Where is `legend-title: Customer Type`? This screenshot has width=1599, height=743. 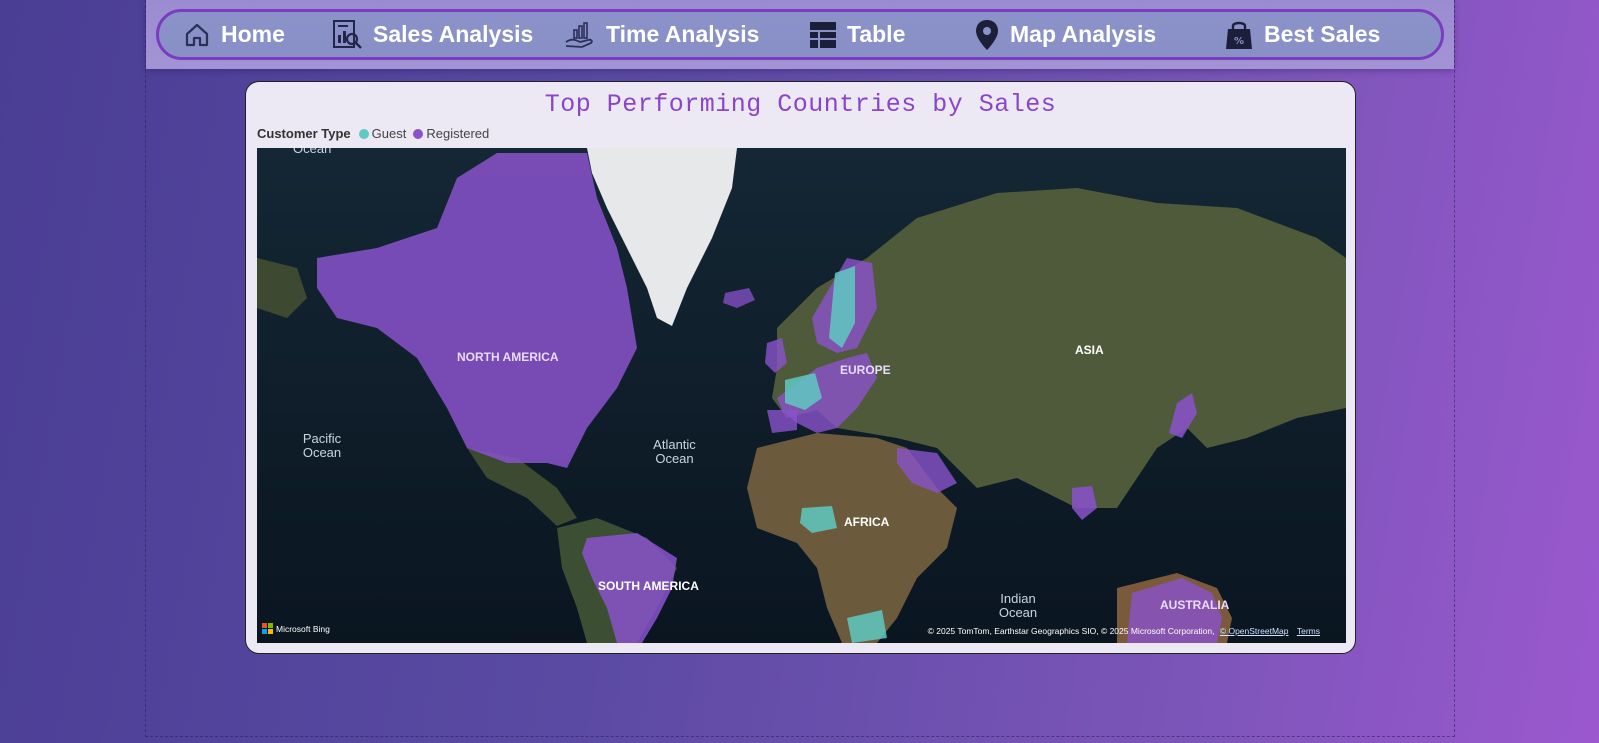 legend-title: Customer Type is located at coordinates (304, 133).